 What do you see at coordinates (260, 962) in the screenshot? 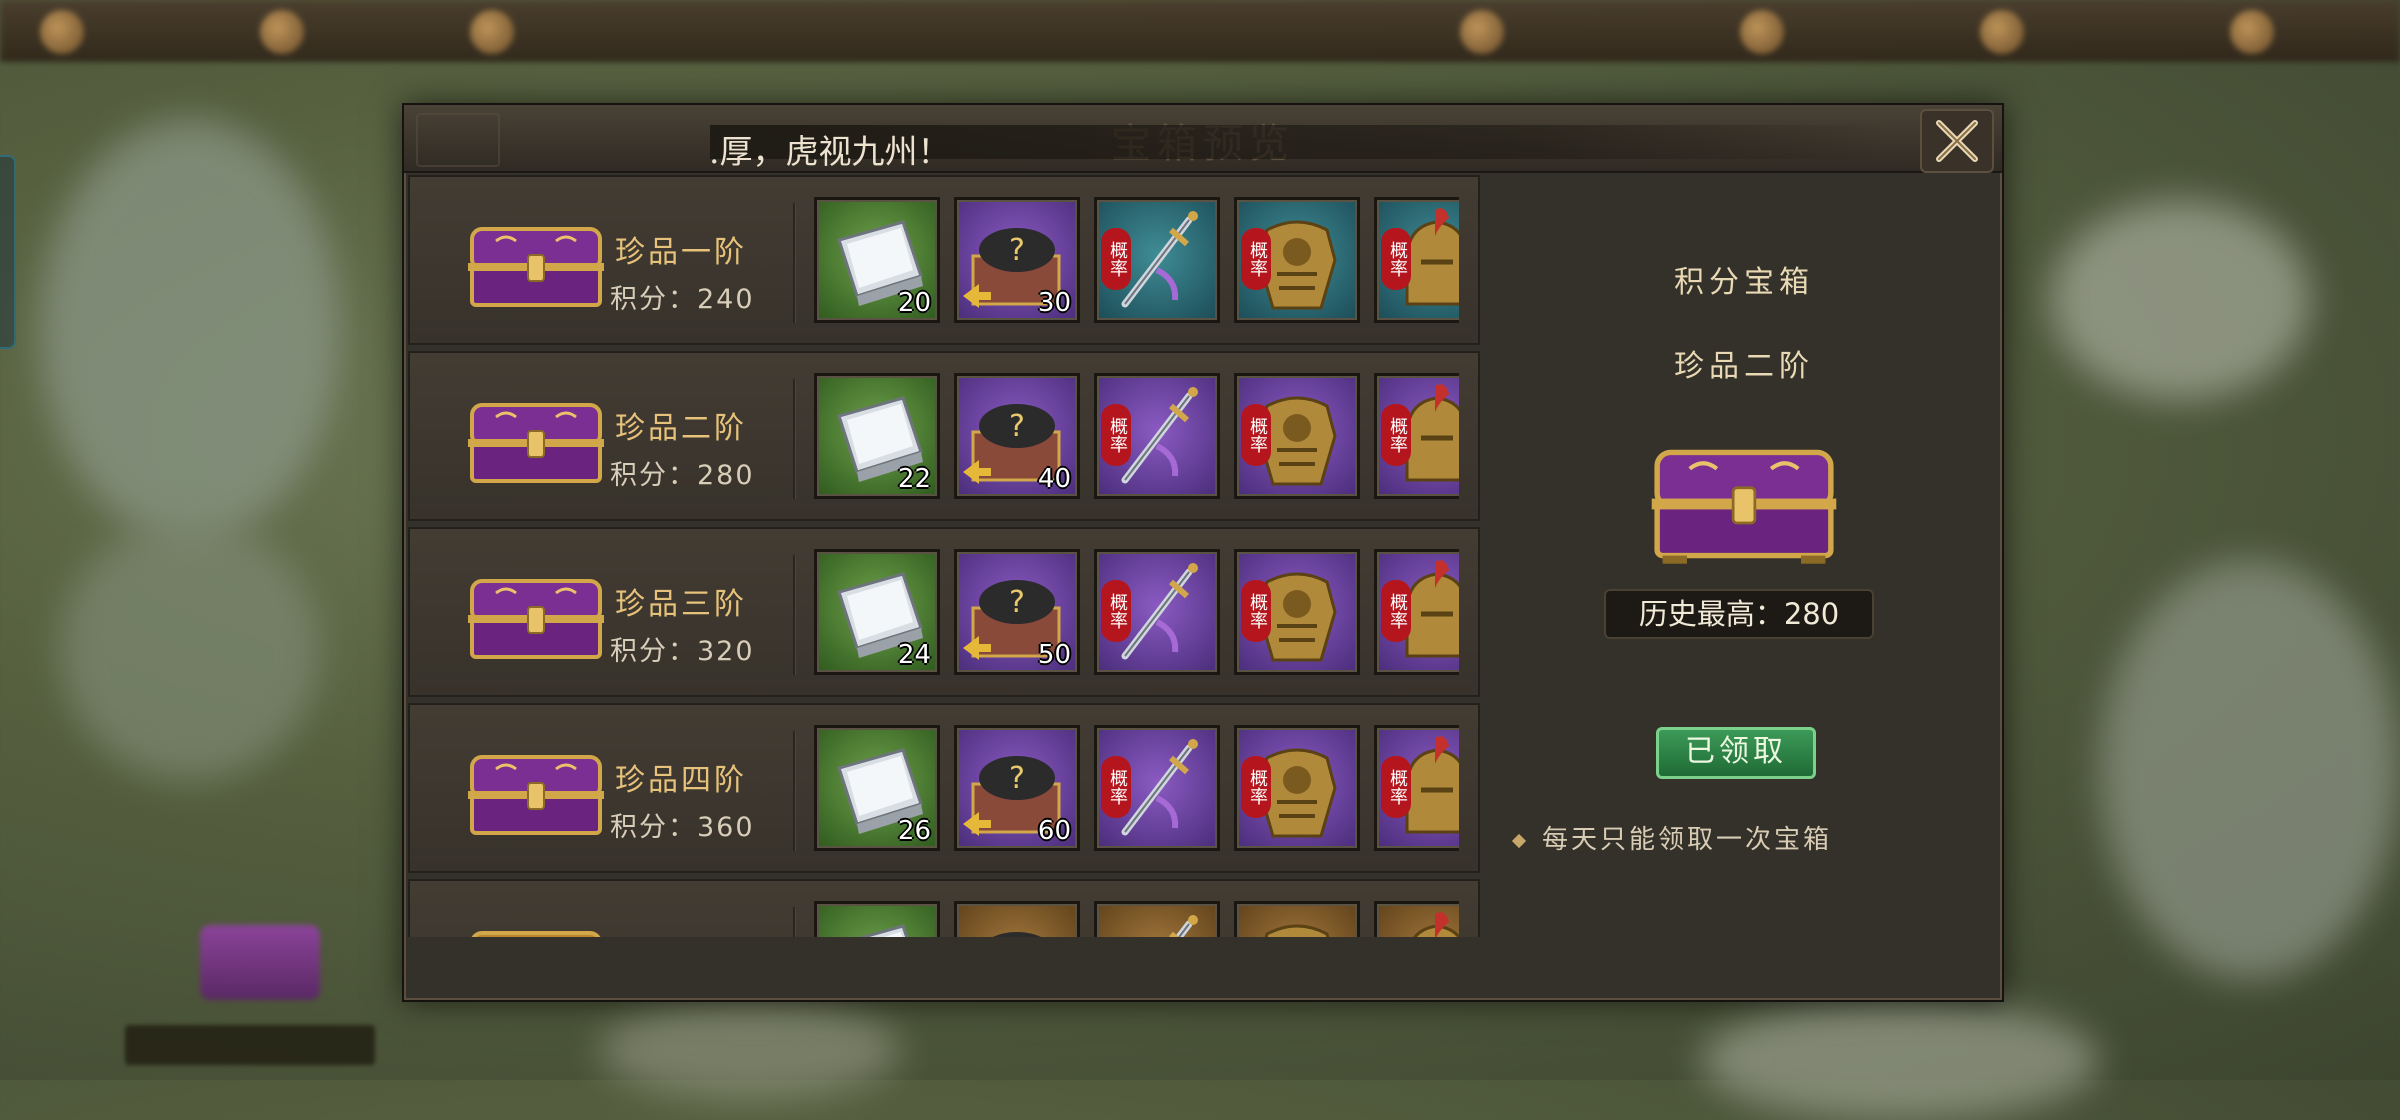
I see `background-chest-icon` at bounding box center [260, 962].